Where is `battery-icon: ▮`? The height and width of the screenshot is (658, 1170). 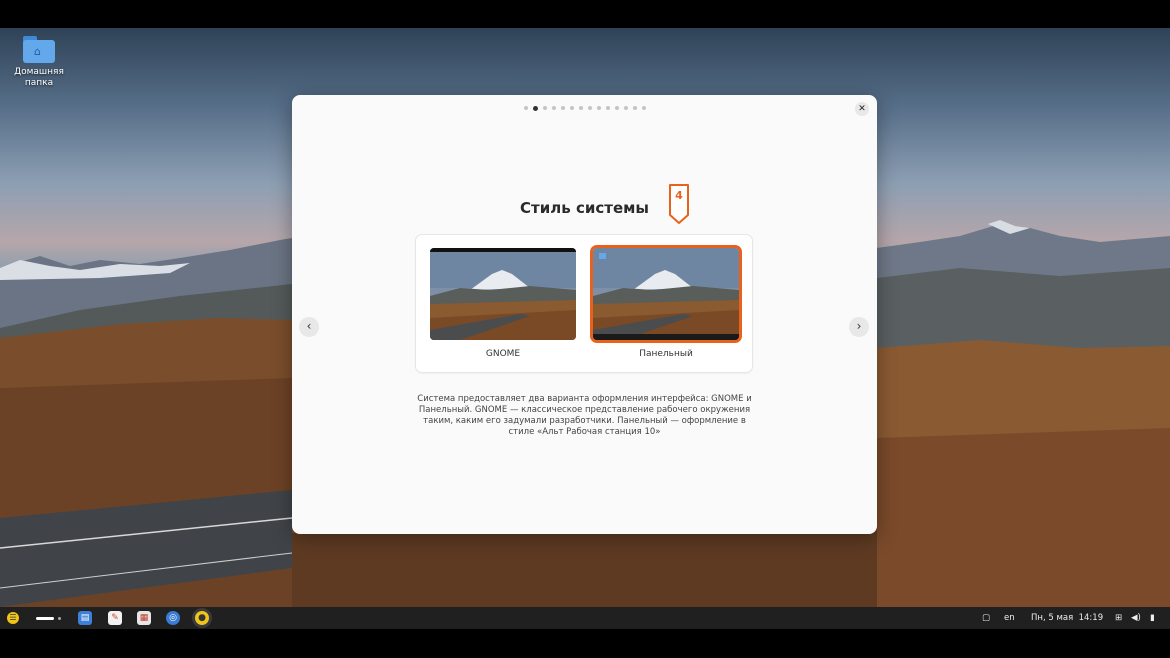
battery-icon: ▮ is located at coordinates (1152, 618).